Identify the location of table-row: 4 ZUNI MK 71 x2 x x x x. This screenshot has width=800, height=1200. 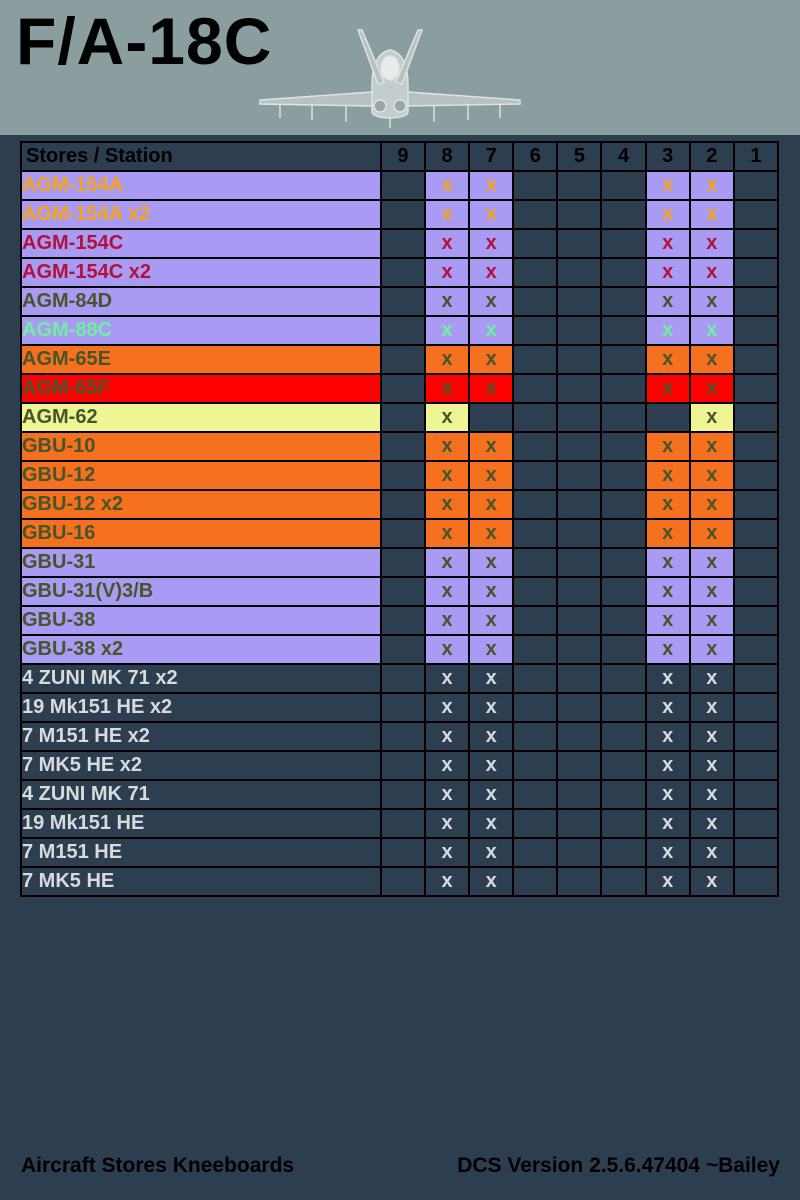
(400, 678).